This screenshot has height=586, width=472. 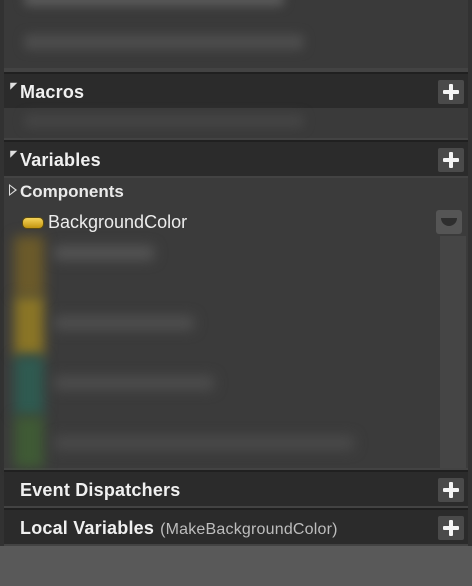 What do you see at coordinates (236, 488) in the screenshot?
I see `event-dispatchers-section-header: Event Dispatchers` at bounding box center [236, 488].